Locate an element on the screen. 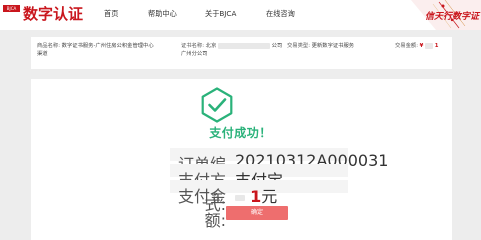  payment-amount-value: 1 is located at coordinates (256, 196).